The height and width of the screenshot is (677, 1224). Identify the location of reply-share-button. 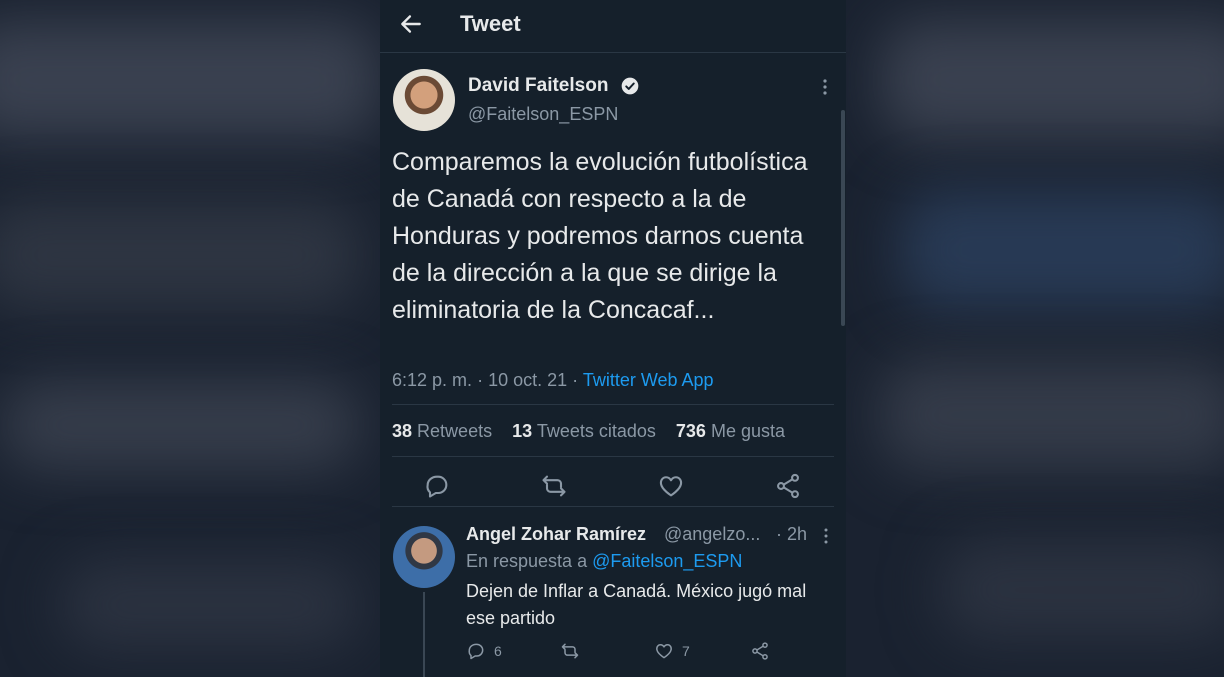
(760, 651).